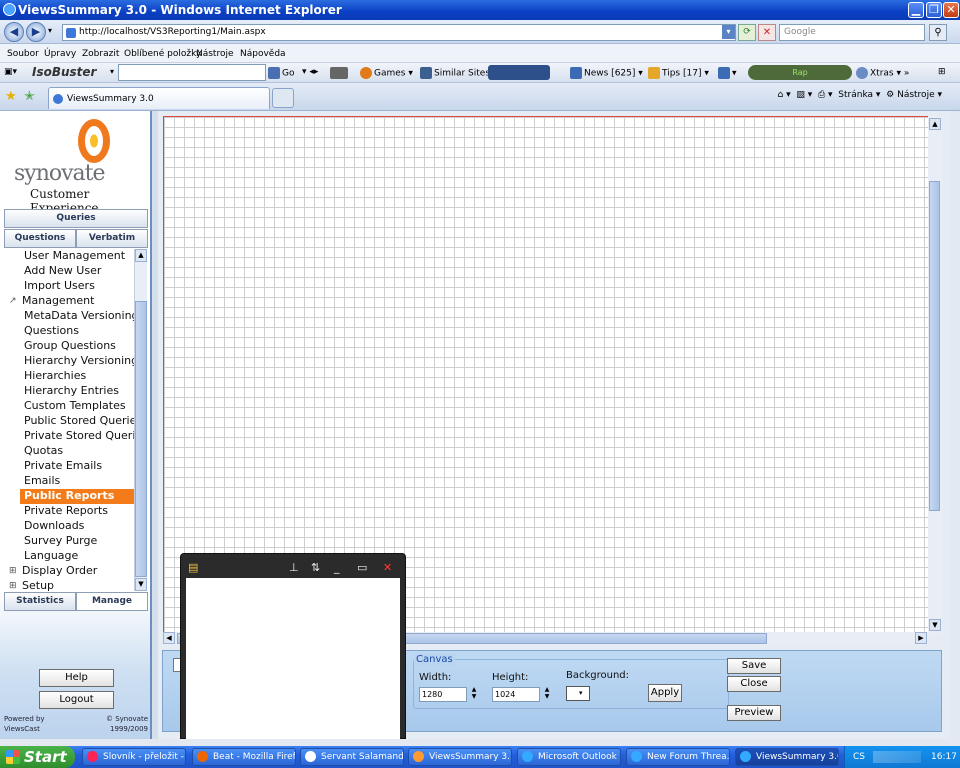 The image size is (960, 768). What do you see at coordinates (162, 54) in the screenshot?
I see `menu-favorites: Oblíbené položky` at bounding box center [162, 54].